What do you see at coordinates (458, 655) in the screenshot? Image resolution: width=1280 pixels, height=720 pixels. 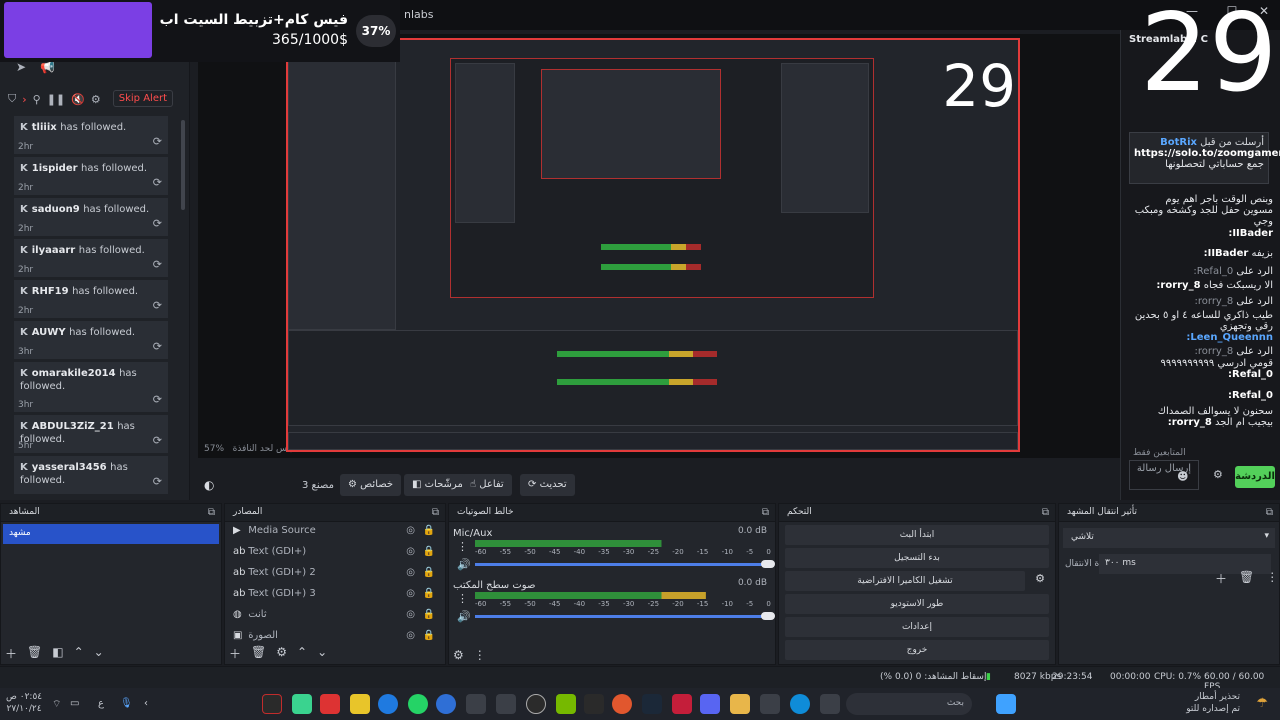 I see `gear-icon: ⚙` at bounding box center [458, 655].